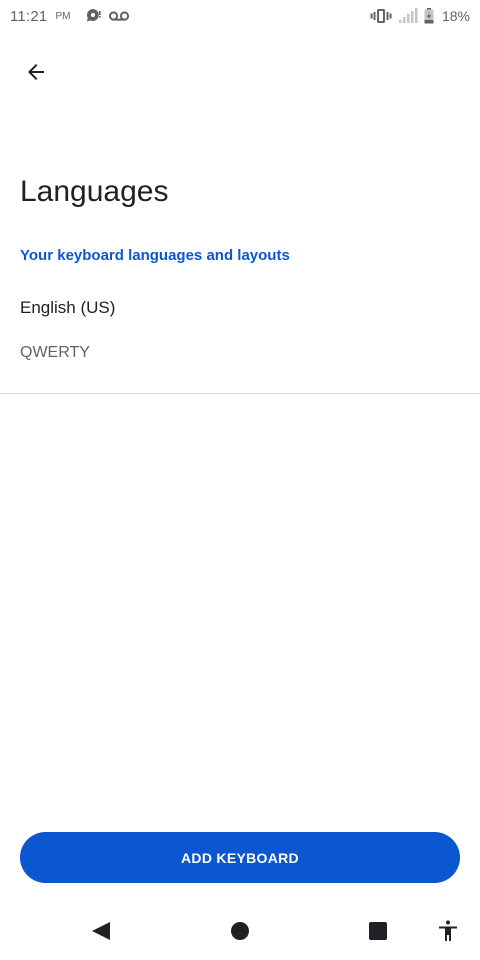 This screenshot has height=960, width=480. What do you see at coordinates (240, 393) in the screenshot?
I see `divider` at bounding box center [240, 393].